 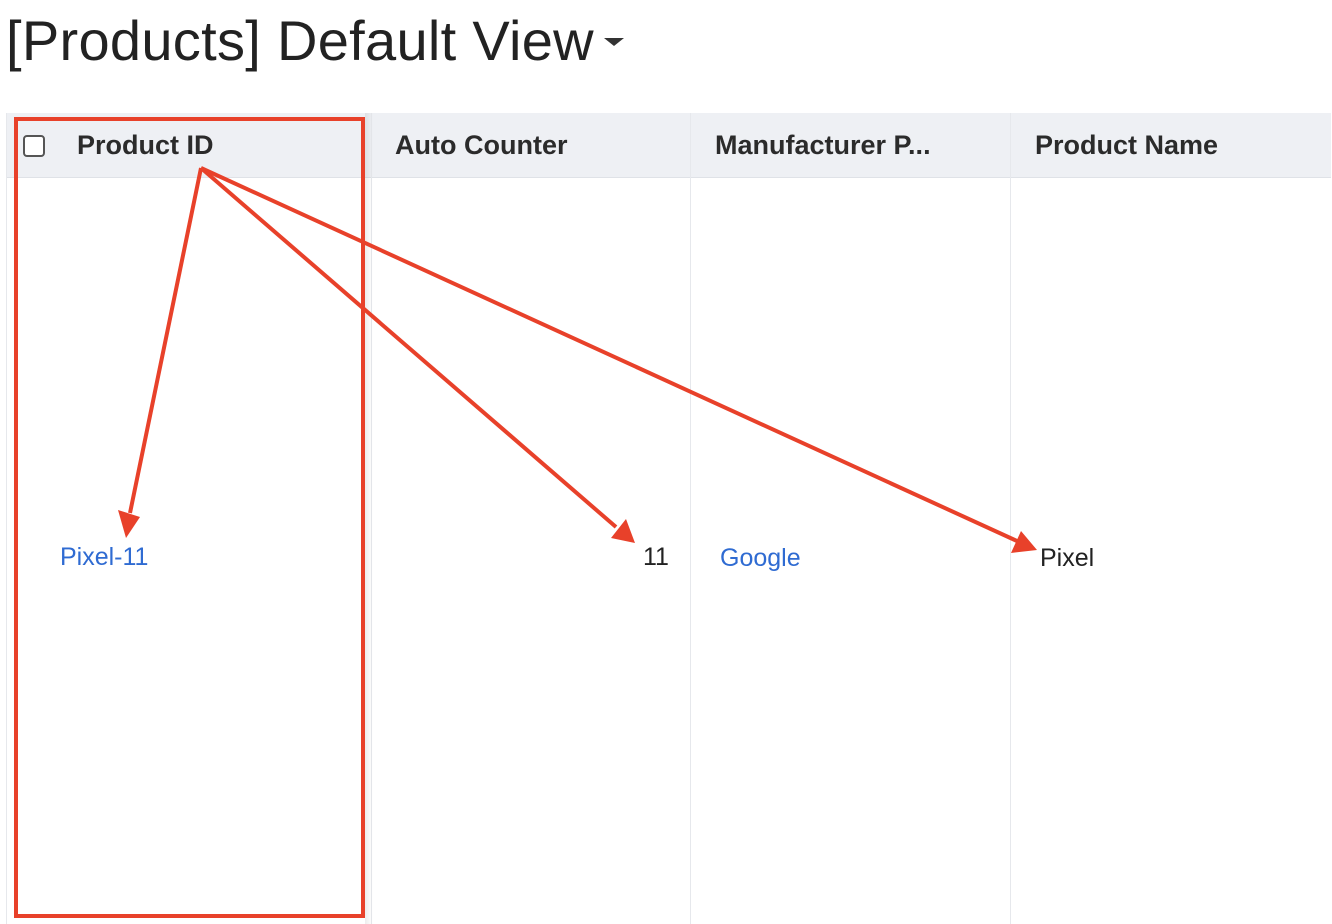 What do you see at coordinates (613, 42) in the screenshot?
I see `caret-down-icon` at bounding box center [613, 42].